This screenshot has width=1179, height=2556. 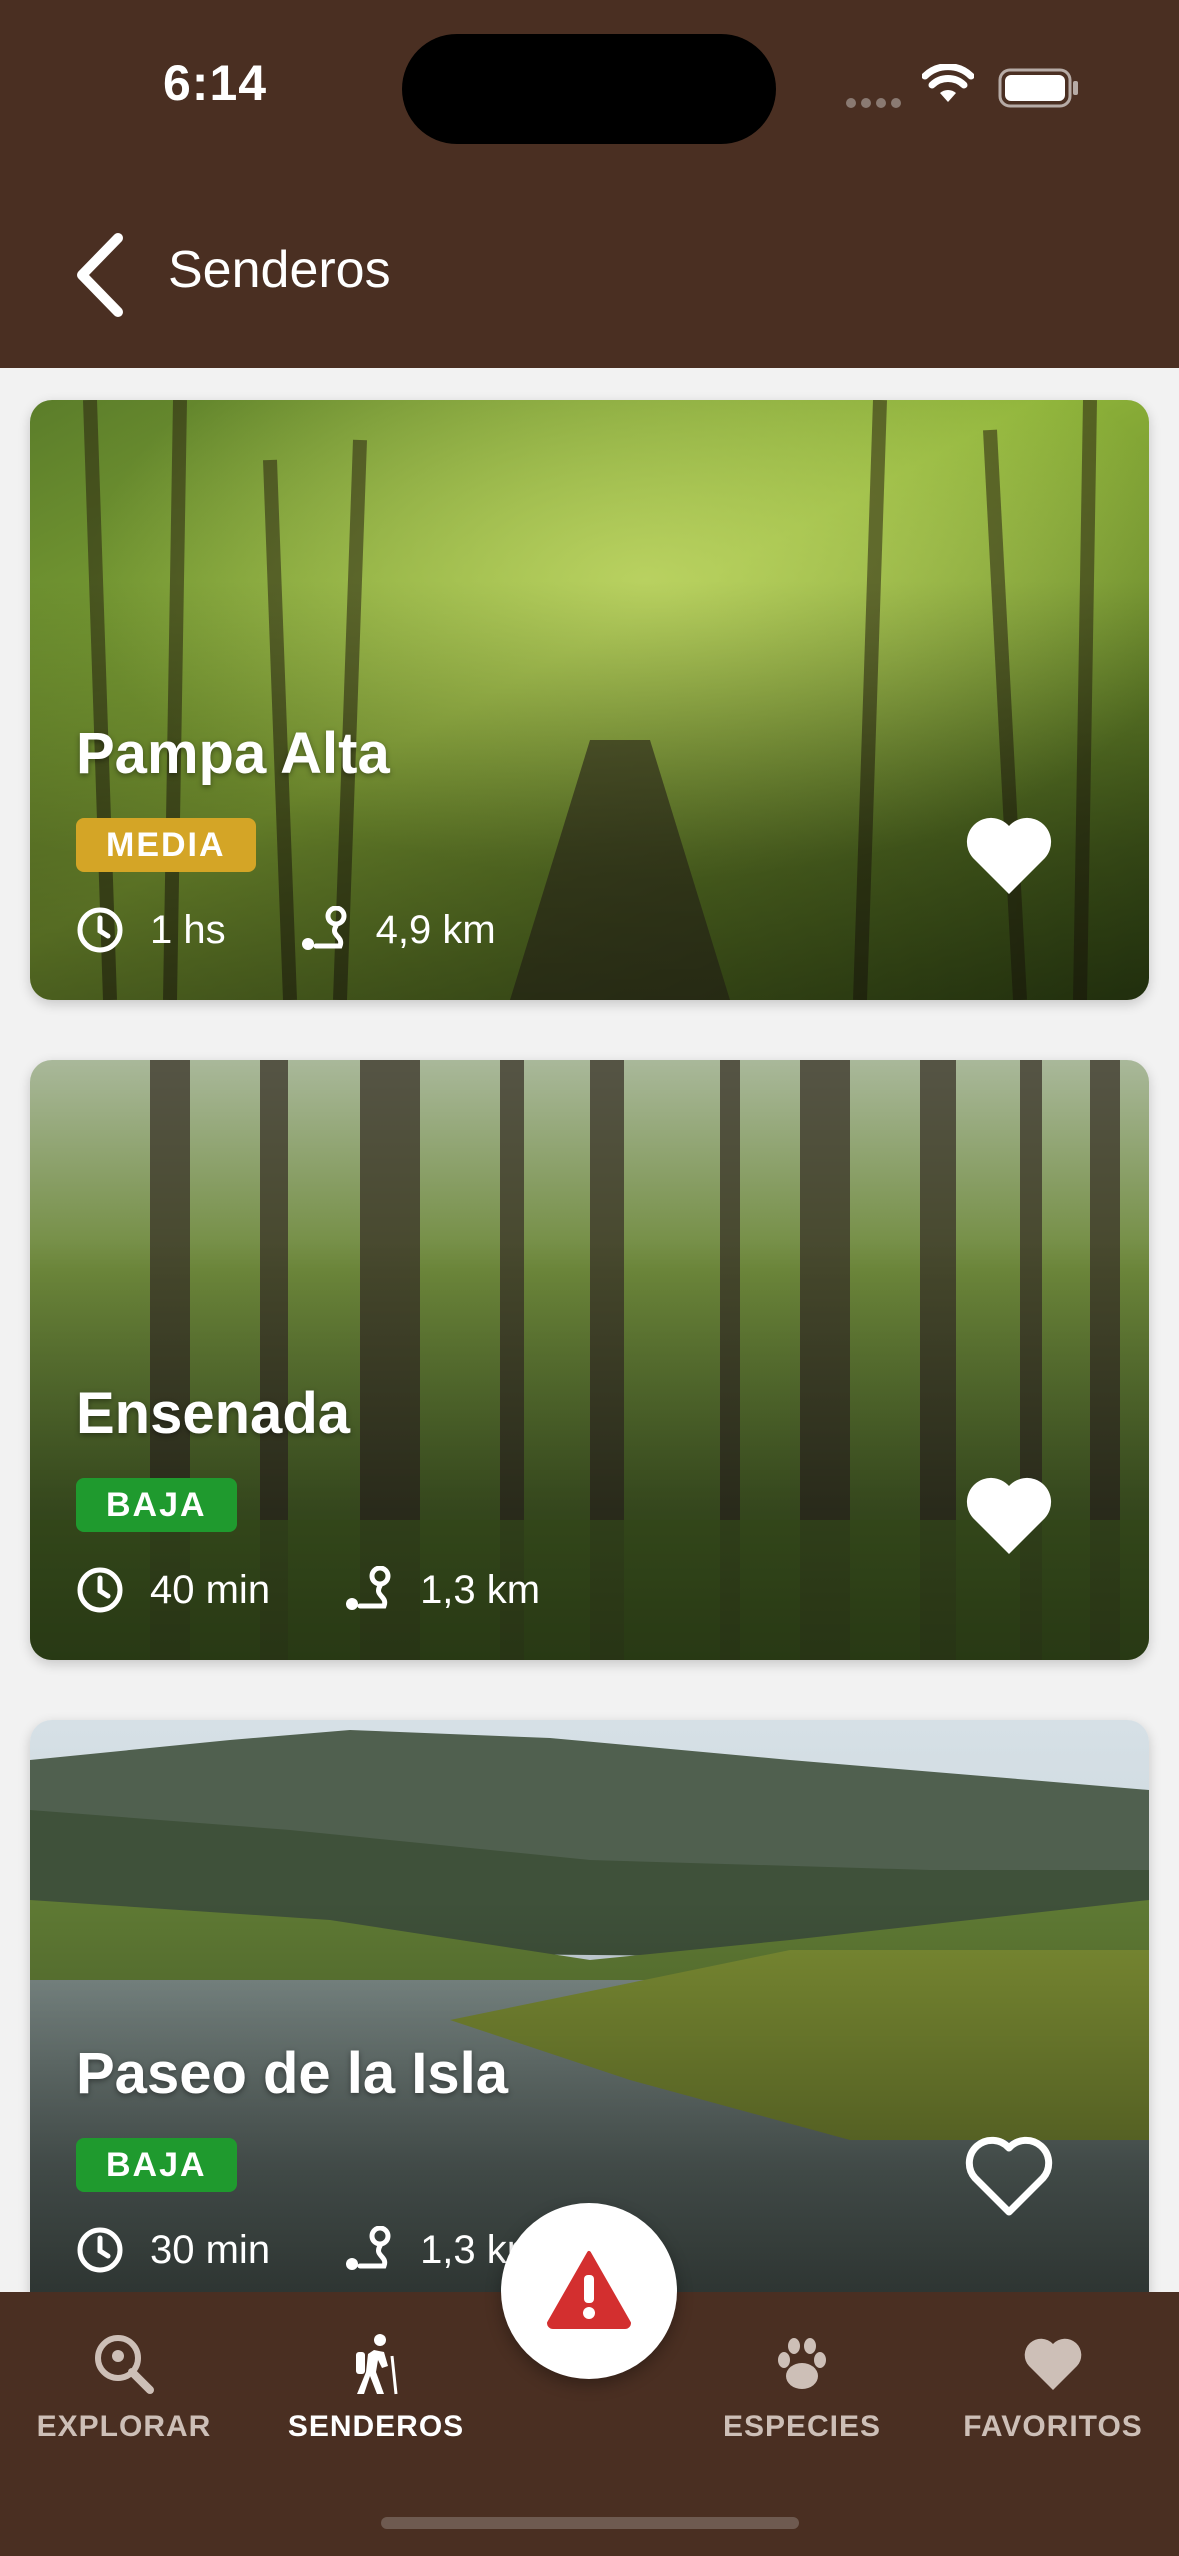 What do you see at coordinates (124, 2426) in the screenshot?
I see `nav-label: EXPLORAR` at bounding box center [124, 2426].